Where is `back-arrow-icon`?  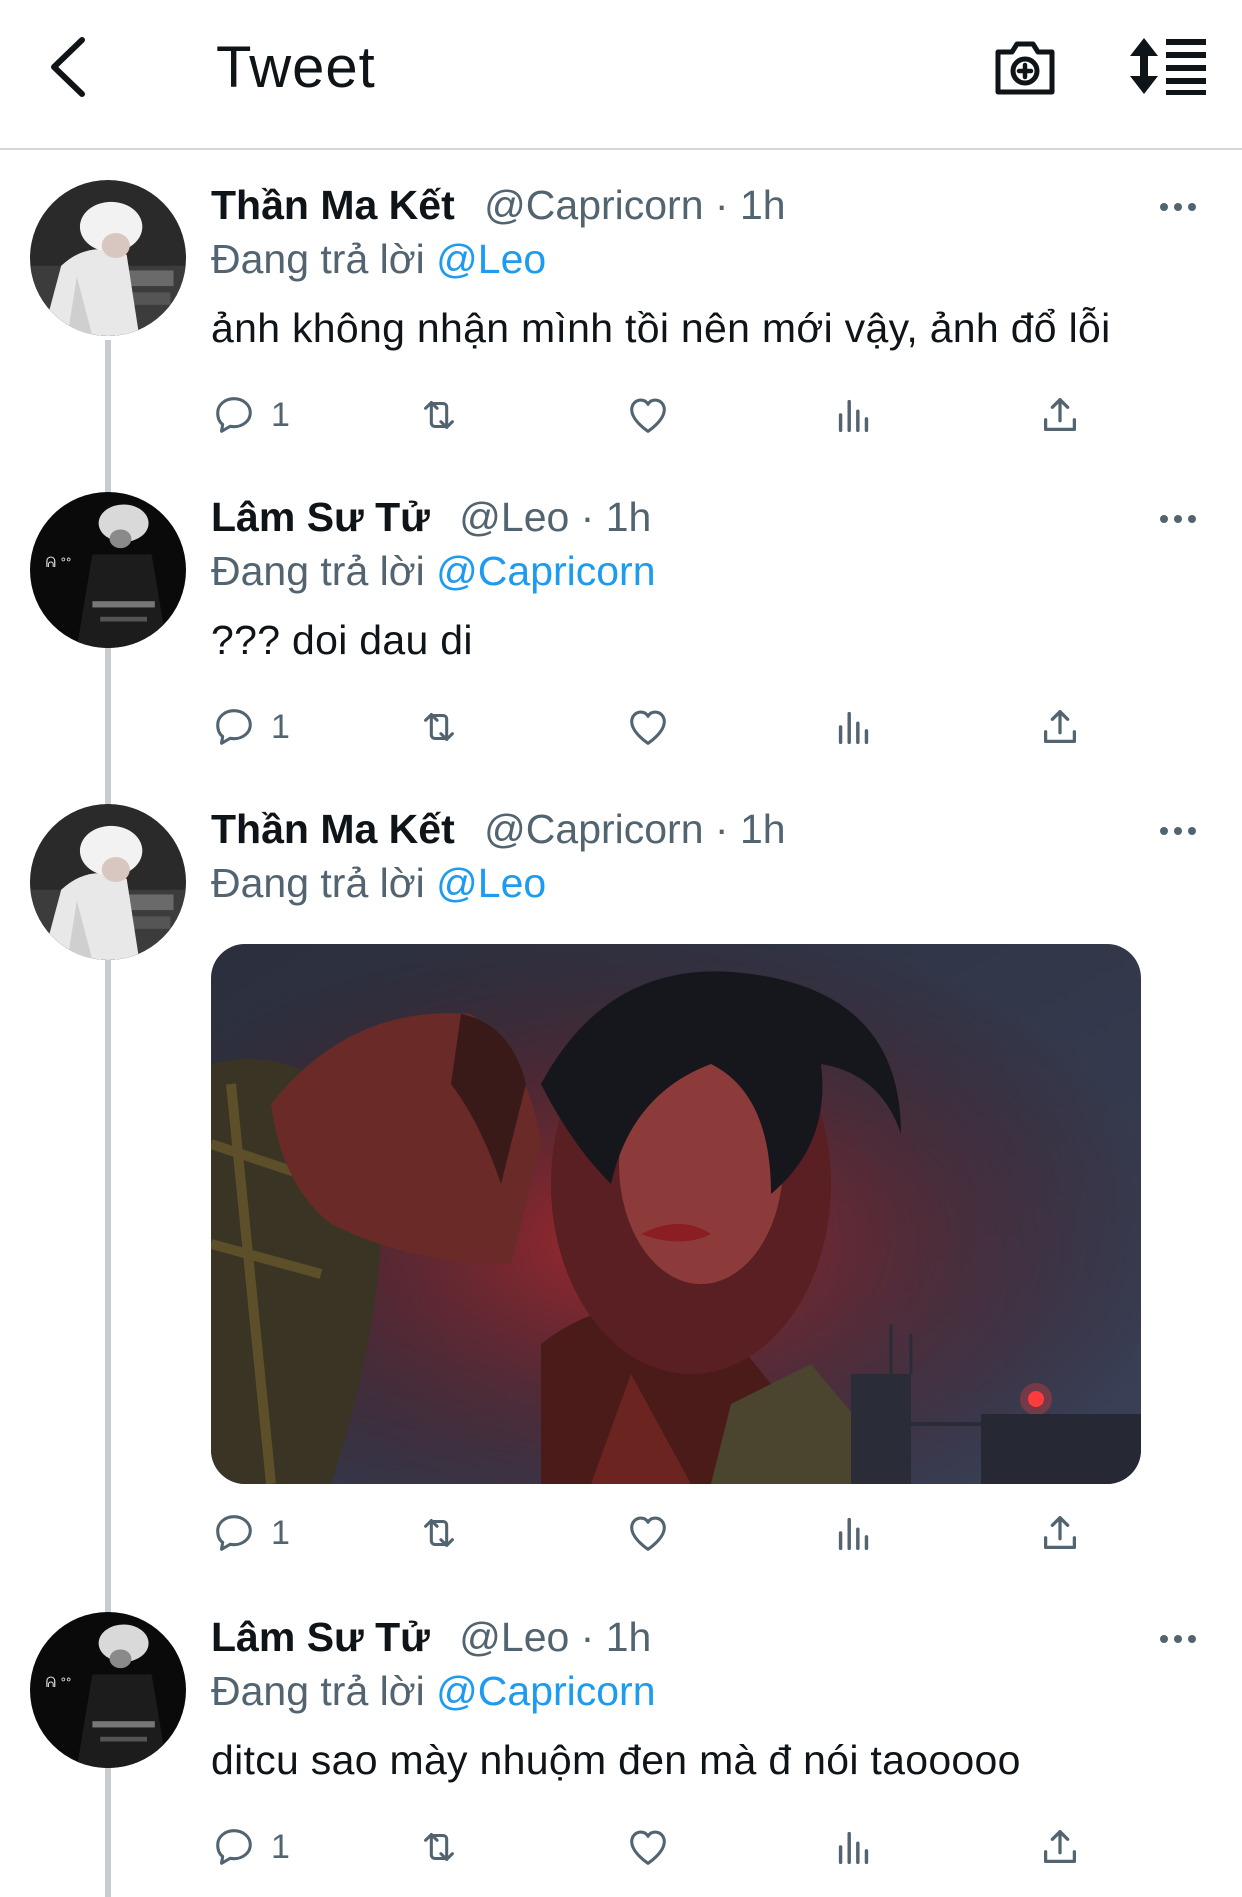
back-arrow-icon is located at coordinates (70, 67).